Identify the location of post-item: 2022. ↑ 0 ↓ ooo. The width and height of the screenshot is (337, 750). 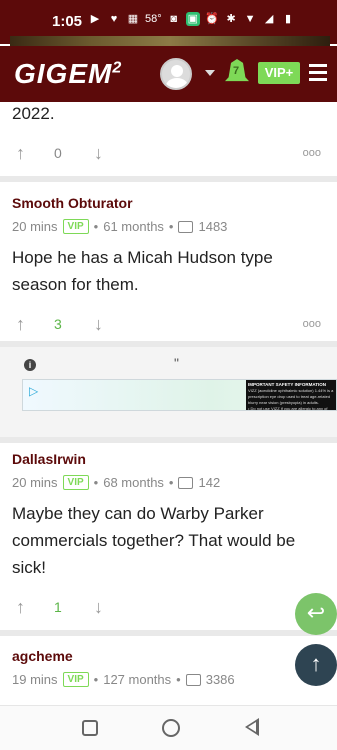
(168, 132).